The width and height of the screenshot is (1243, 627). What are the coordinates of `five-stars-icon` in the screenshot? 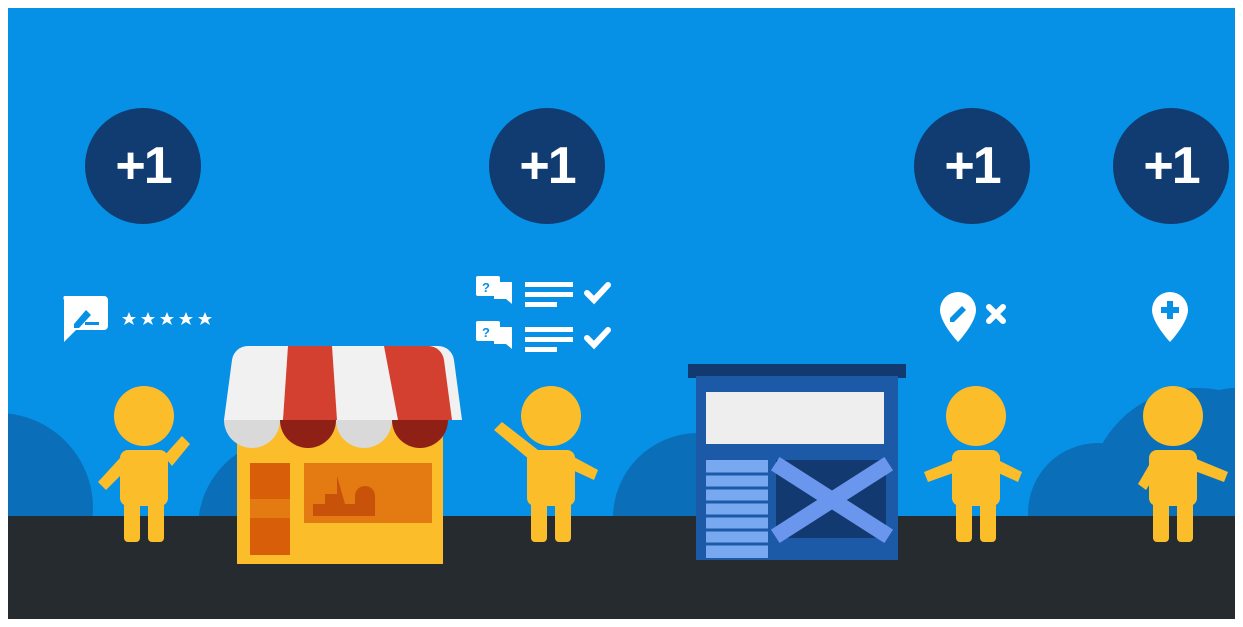 It's located at (167, 318).